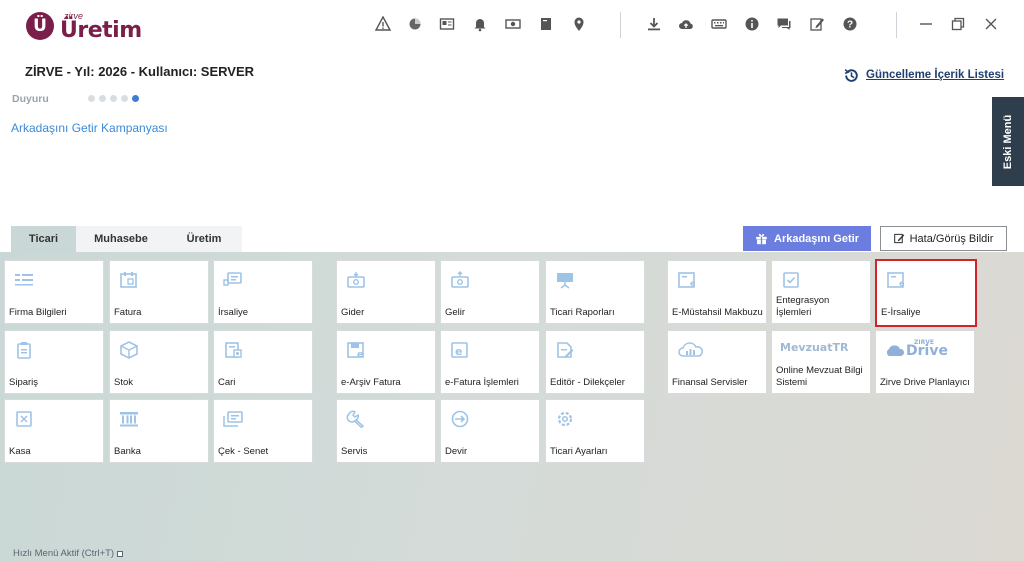  I want to click on tile-label: Zirve Drive Planlayıcı, so click(925, 383).